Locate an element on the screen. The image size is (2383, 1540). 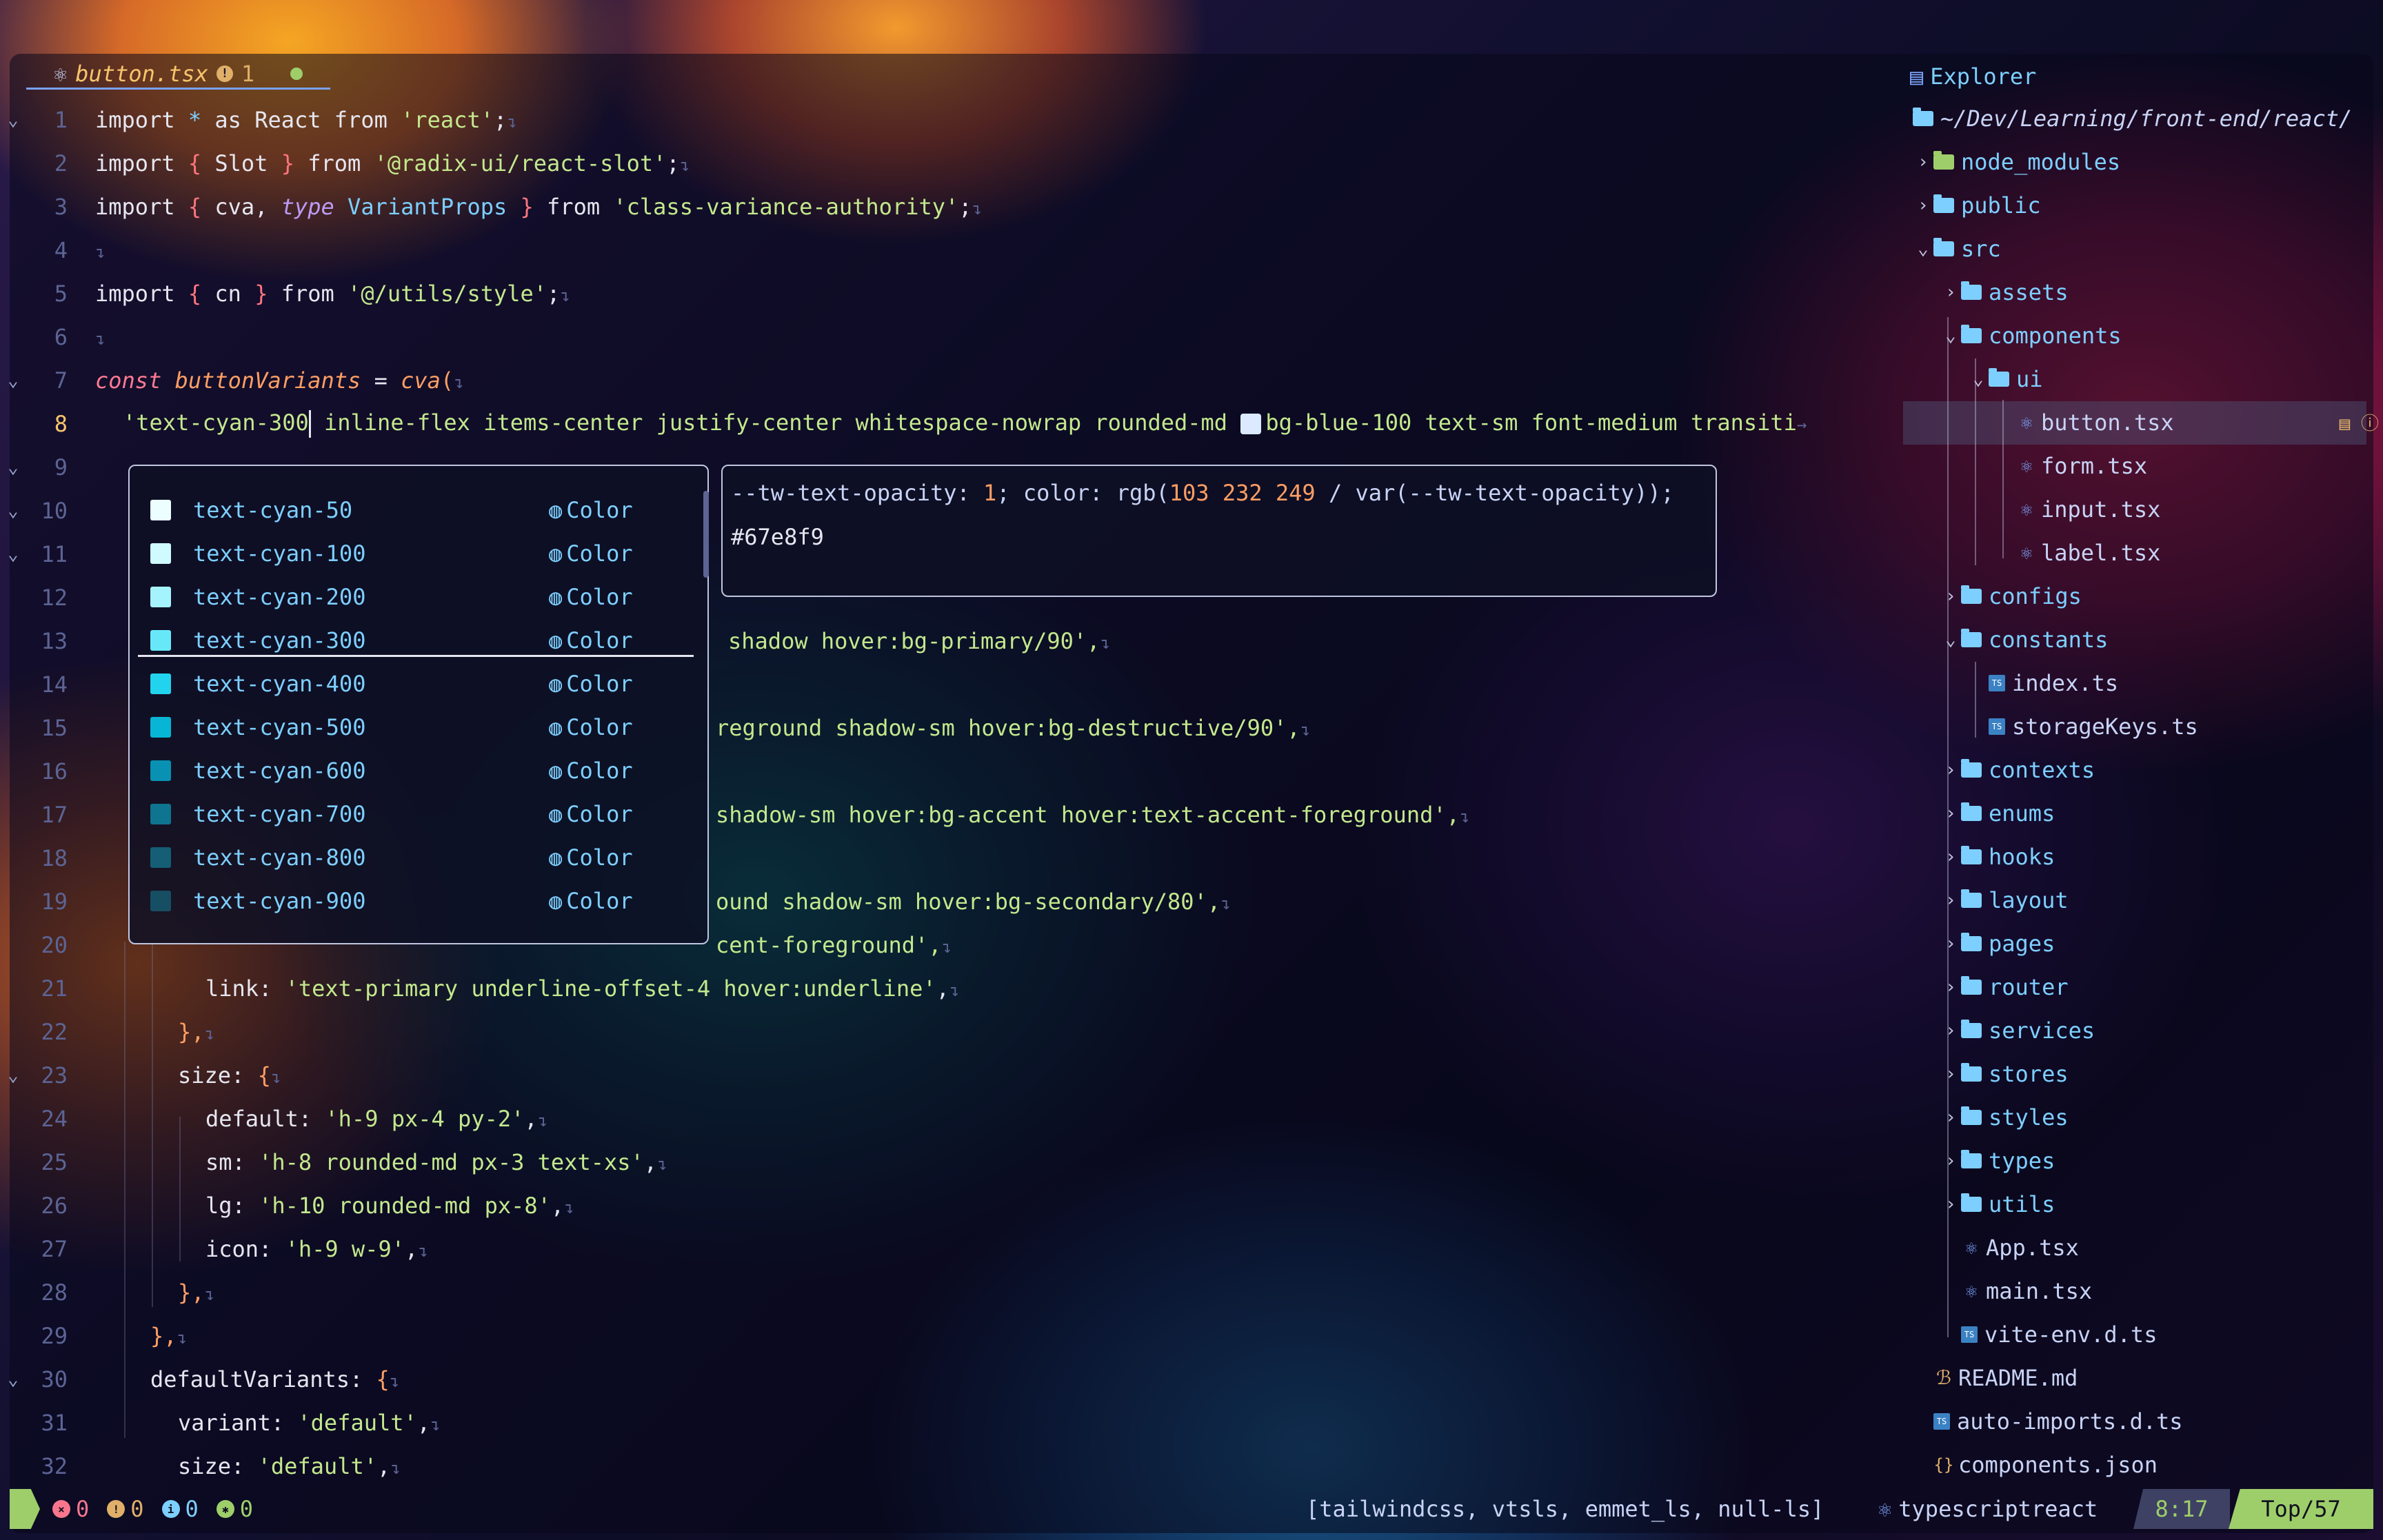
identifier: React is located at coordinates (287, 120).